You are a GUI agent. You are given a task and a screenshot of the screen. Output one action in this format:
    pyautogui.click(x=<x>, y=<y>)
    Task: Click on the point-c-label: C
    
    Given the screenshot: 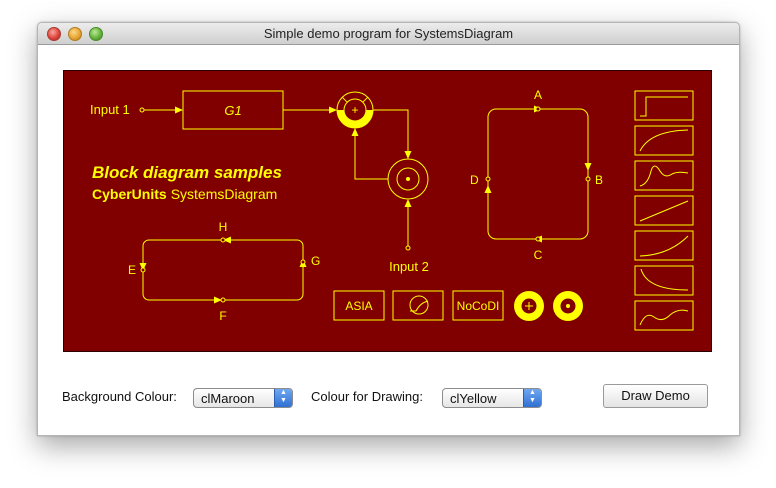 What is the action you would take?
    pyautogui.click(x=538, y=255)
    